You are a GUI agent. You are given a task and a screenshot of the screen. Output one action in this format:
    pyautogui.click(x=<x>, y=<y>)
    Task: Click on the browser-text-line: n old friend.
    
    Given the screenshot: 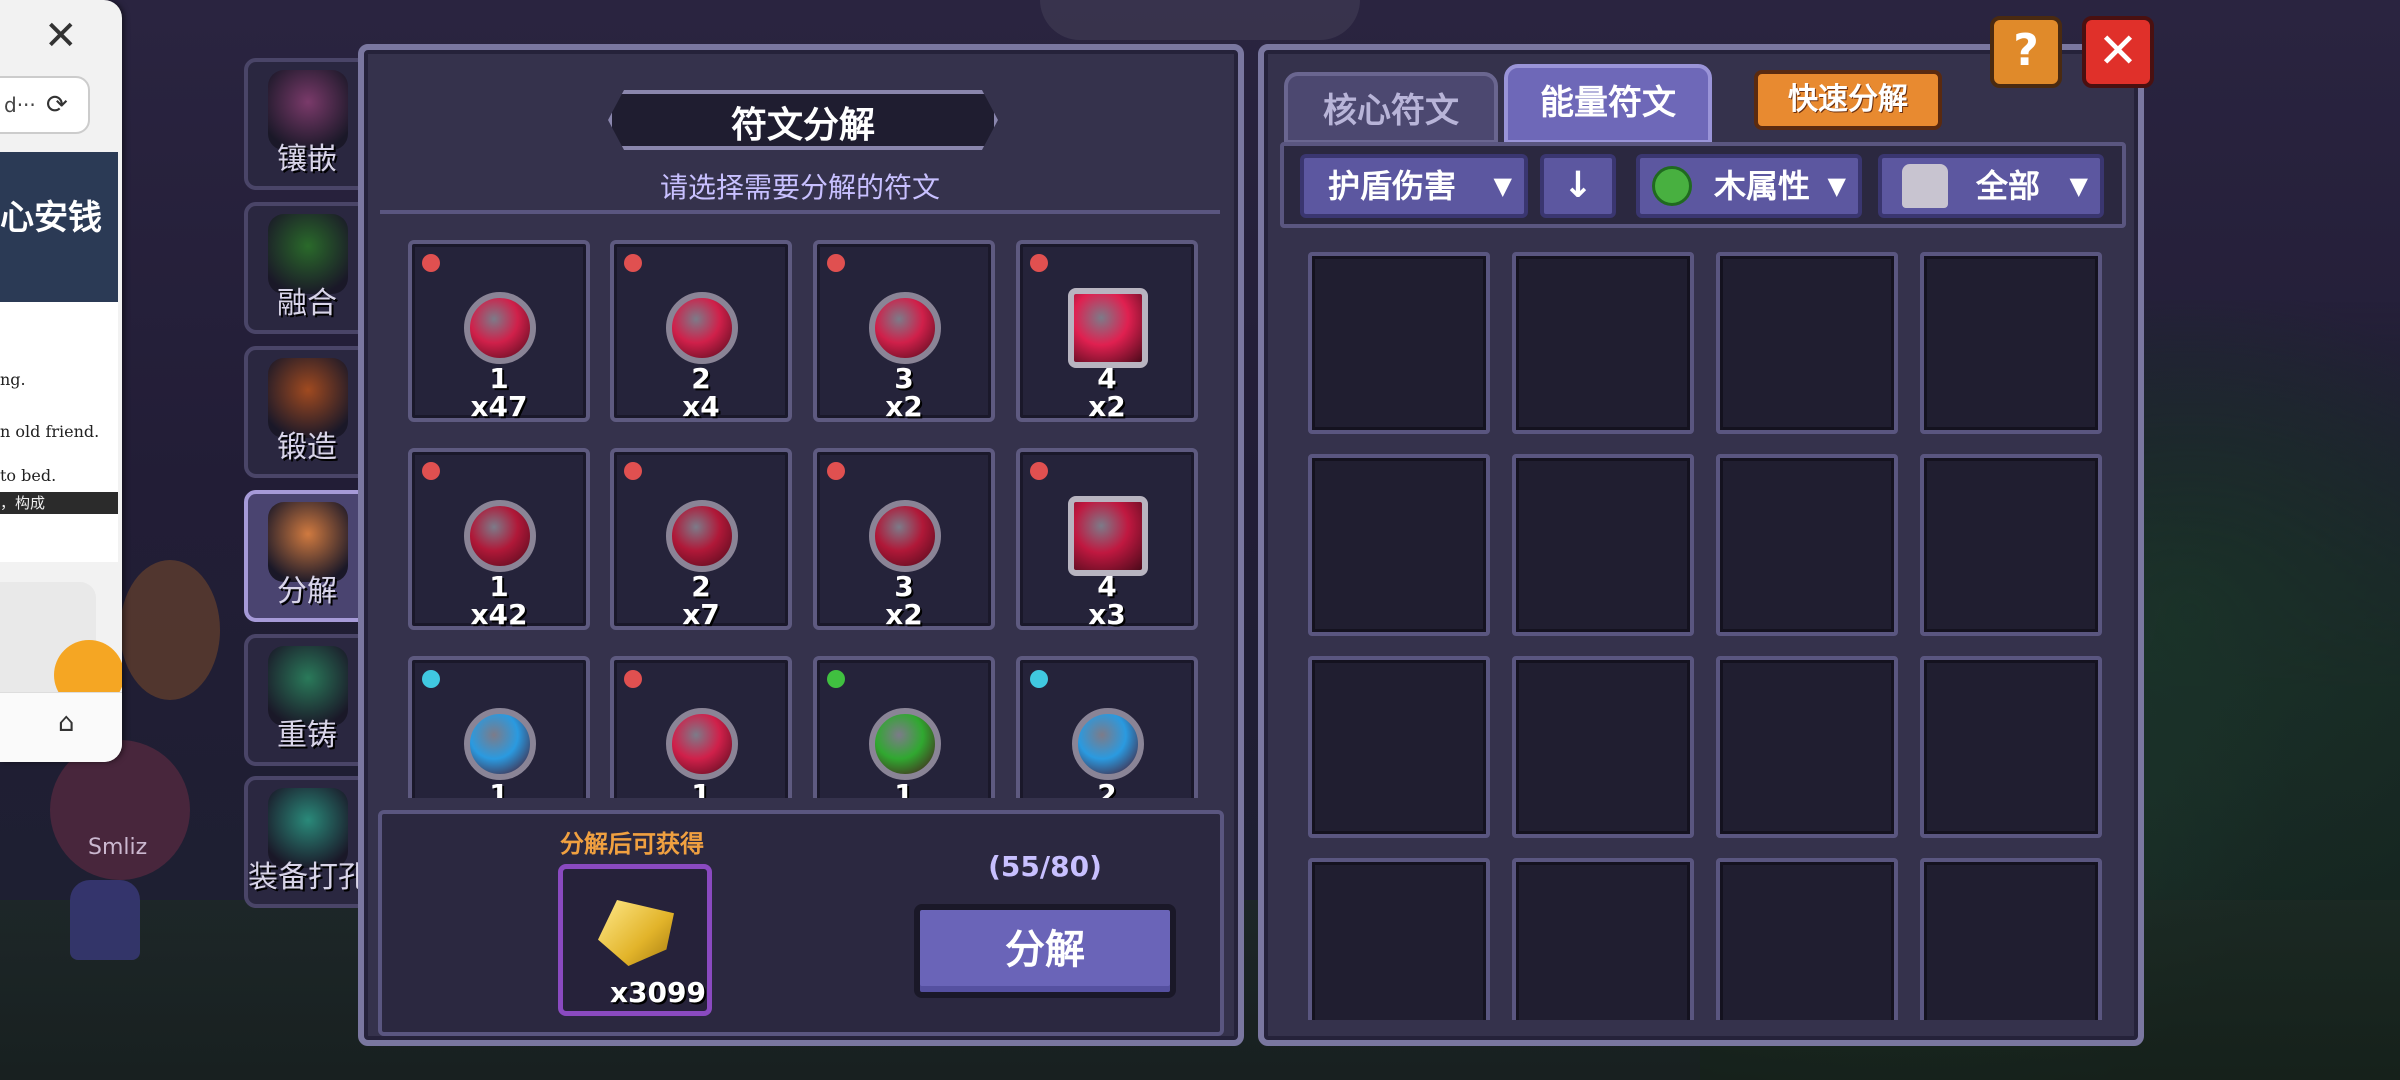 What is the action you would take?
    pyautogui.click(x=50, y=431)
    